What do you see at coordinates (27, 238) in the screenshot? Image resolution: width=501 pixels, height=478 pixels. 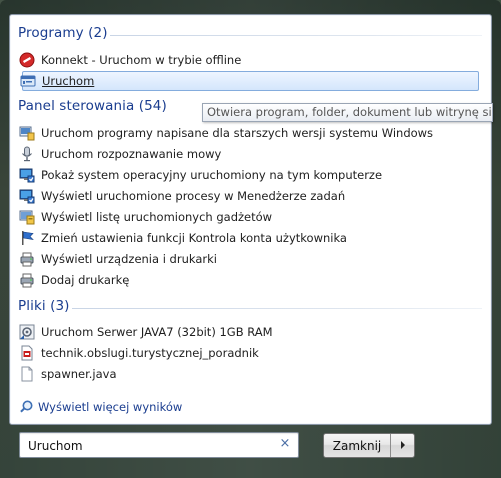 I see `uac-flag-icon` at bounding box center [27, 238].